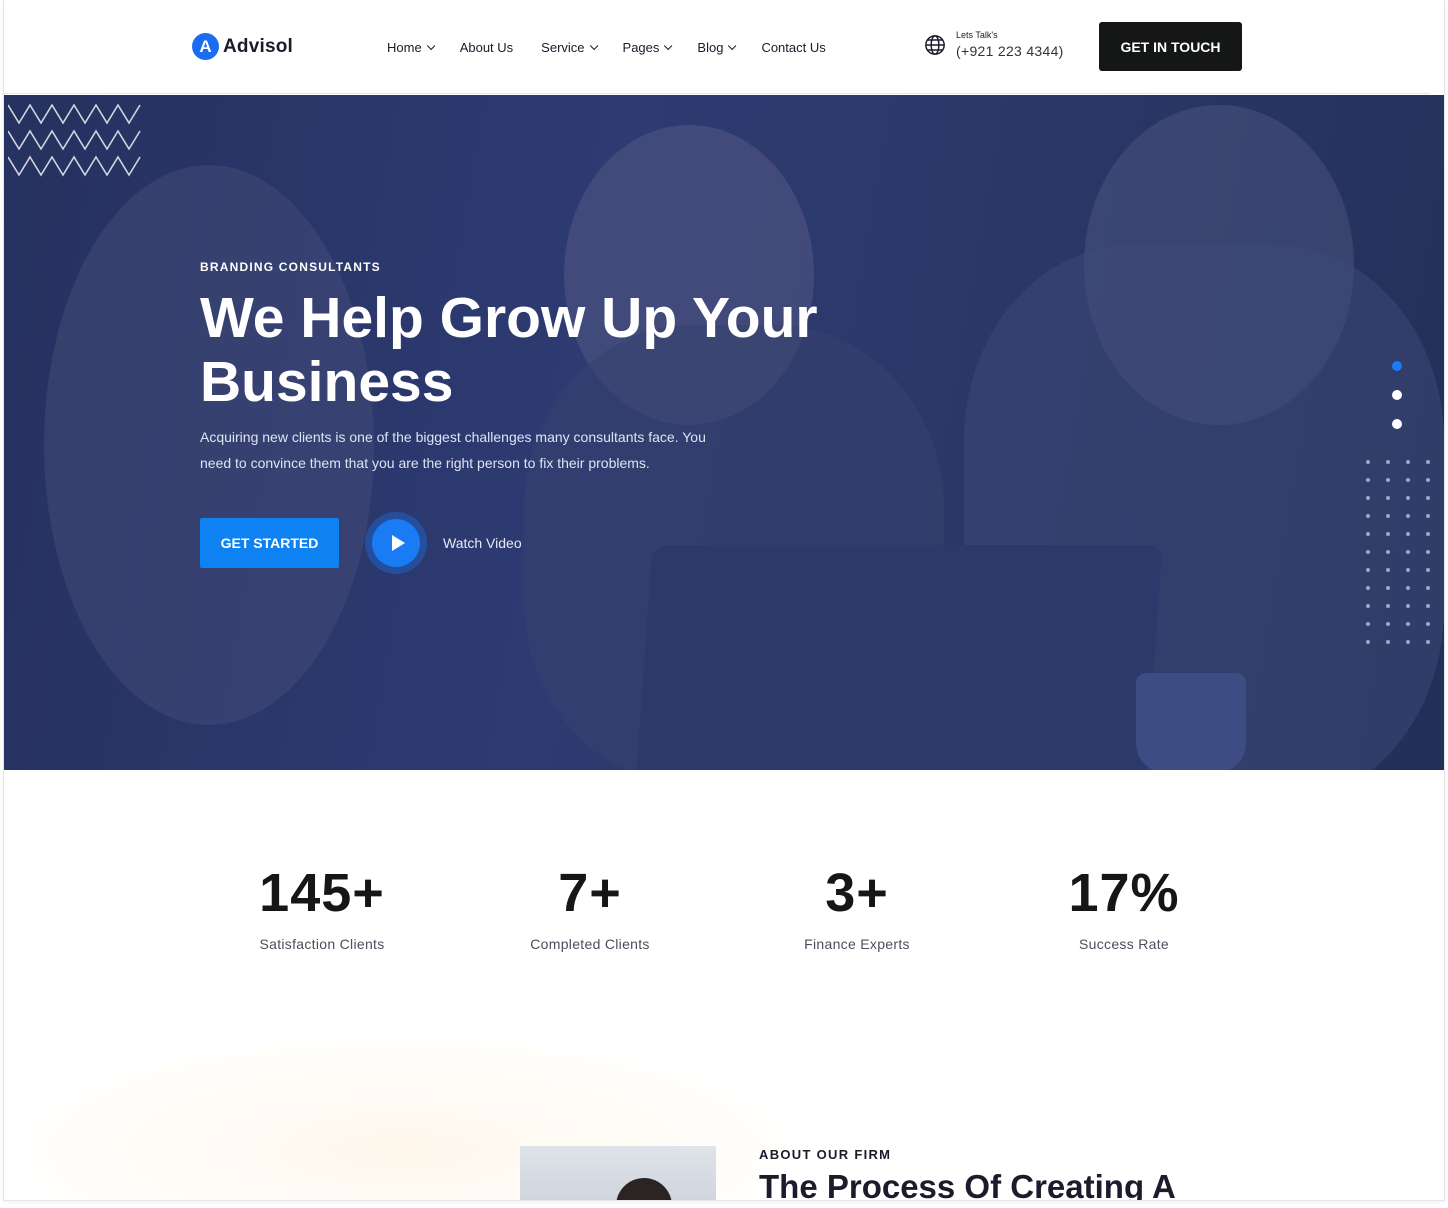  What do you see at coordinates (590, 893) in the screenshot?
I see `stat-value: 7+` at bounding box center [590, 893].